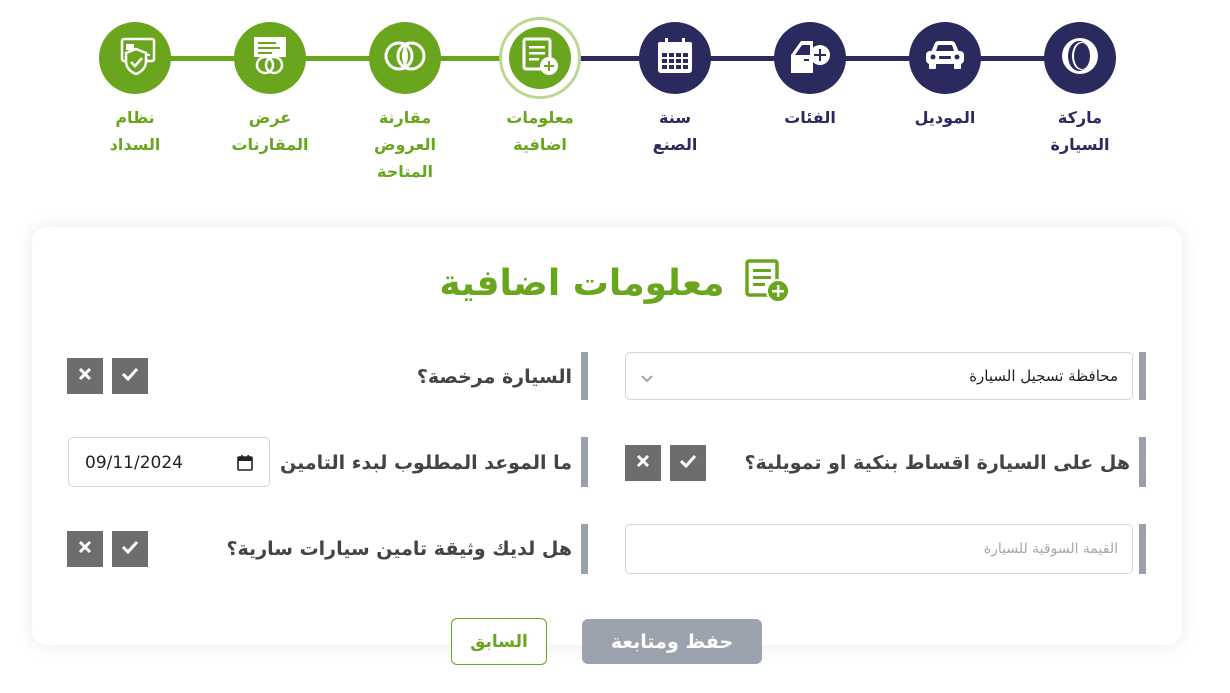 This screenshot has height=693, width=1230. I want to click on installments-yes-button, so click(688, 463).